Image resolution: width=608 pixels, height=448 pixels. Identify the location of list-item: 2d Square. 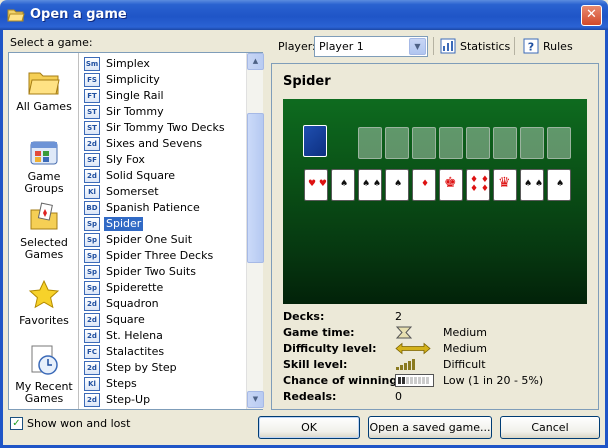
(163, 320).